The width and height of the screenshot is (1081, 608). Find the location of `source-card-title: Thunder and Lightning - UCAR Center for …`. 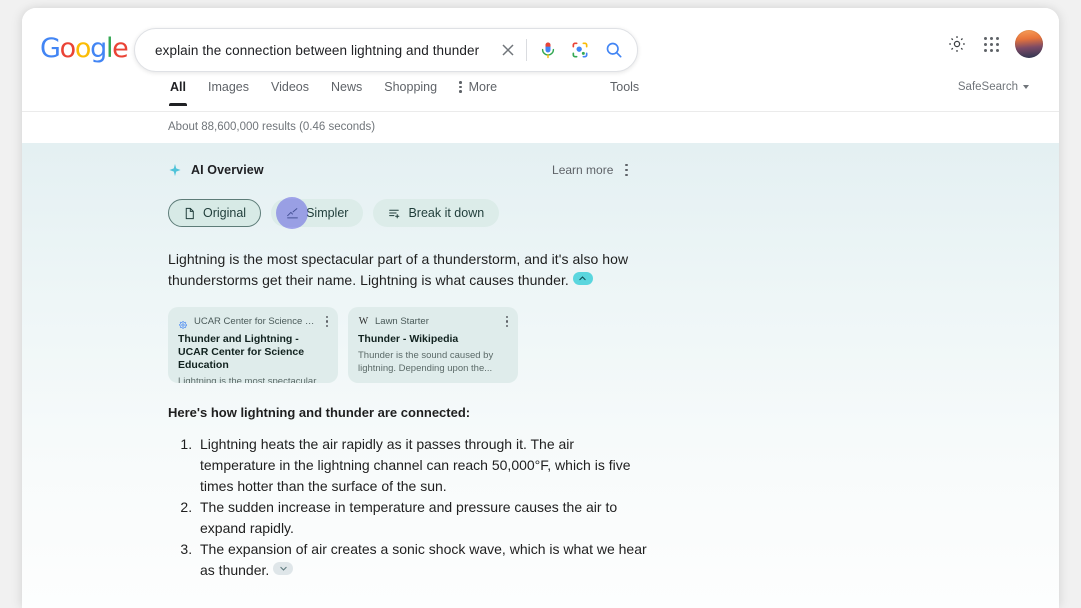

source-card-title: Thunder and Lightning - UCAR Center for … is located at coordinates (241, 352).